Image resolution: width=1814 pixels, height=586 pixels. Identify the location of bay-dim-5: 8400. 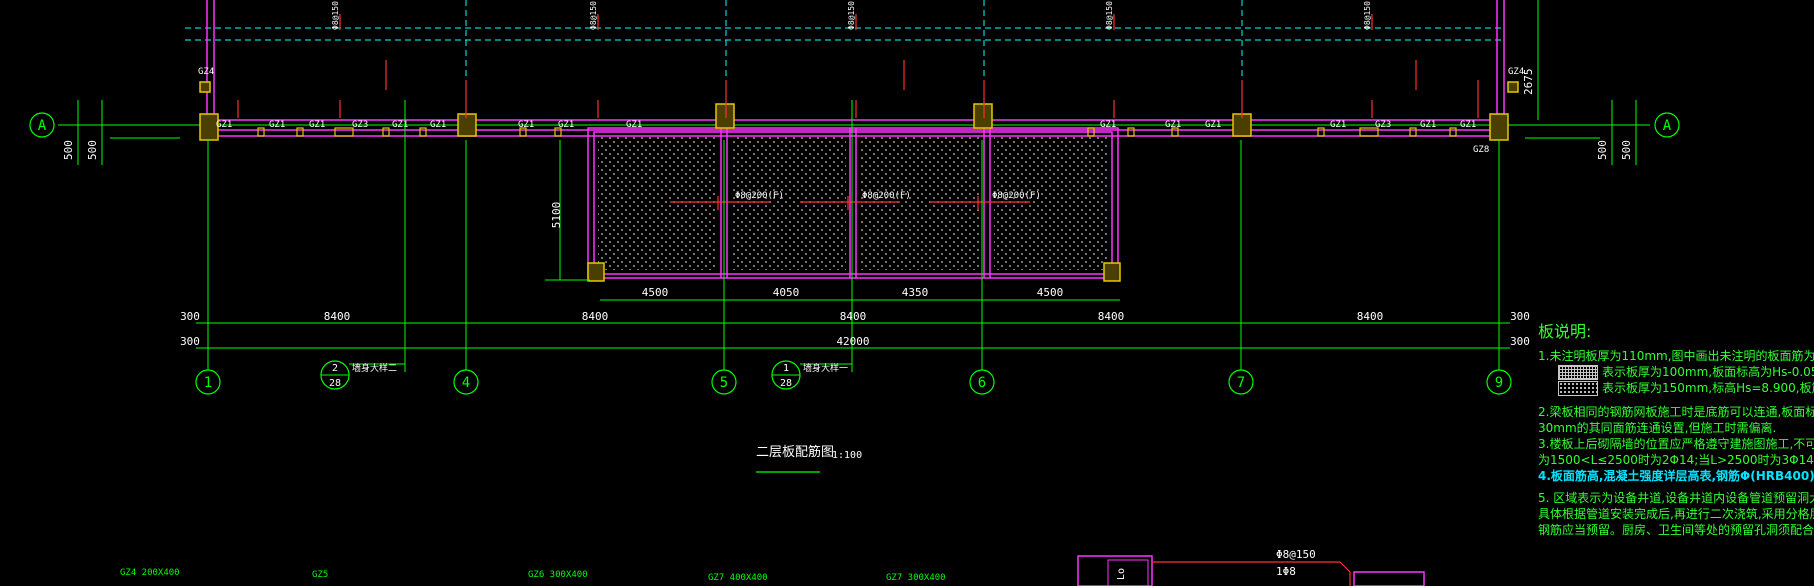
(1370, 316).